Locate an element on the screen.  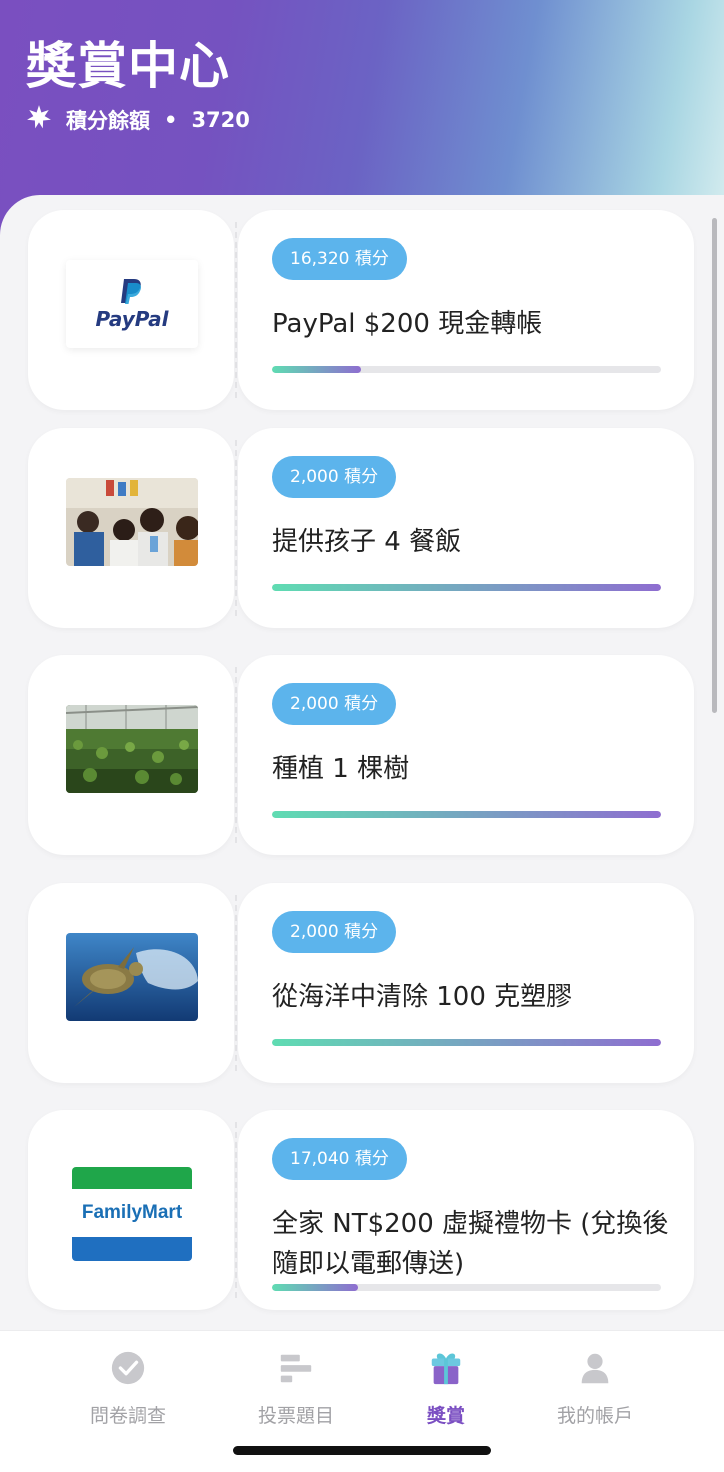
reward-name: 提供孩子 4 餐飯 is located at coordinates (367, 542).